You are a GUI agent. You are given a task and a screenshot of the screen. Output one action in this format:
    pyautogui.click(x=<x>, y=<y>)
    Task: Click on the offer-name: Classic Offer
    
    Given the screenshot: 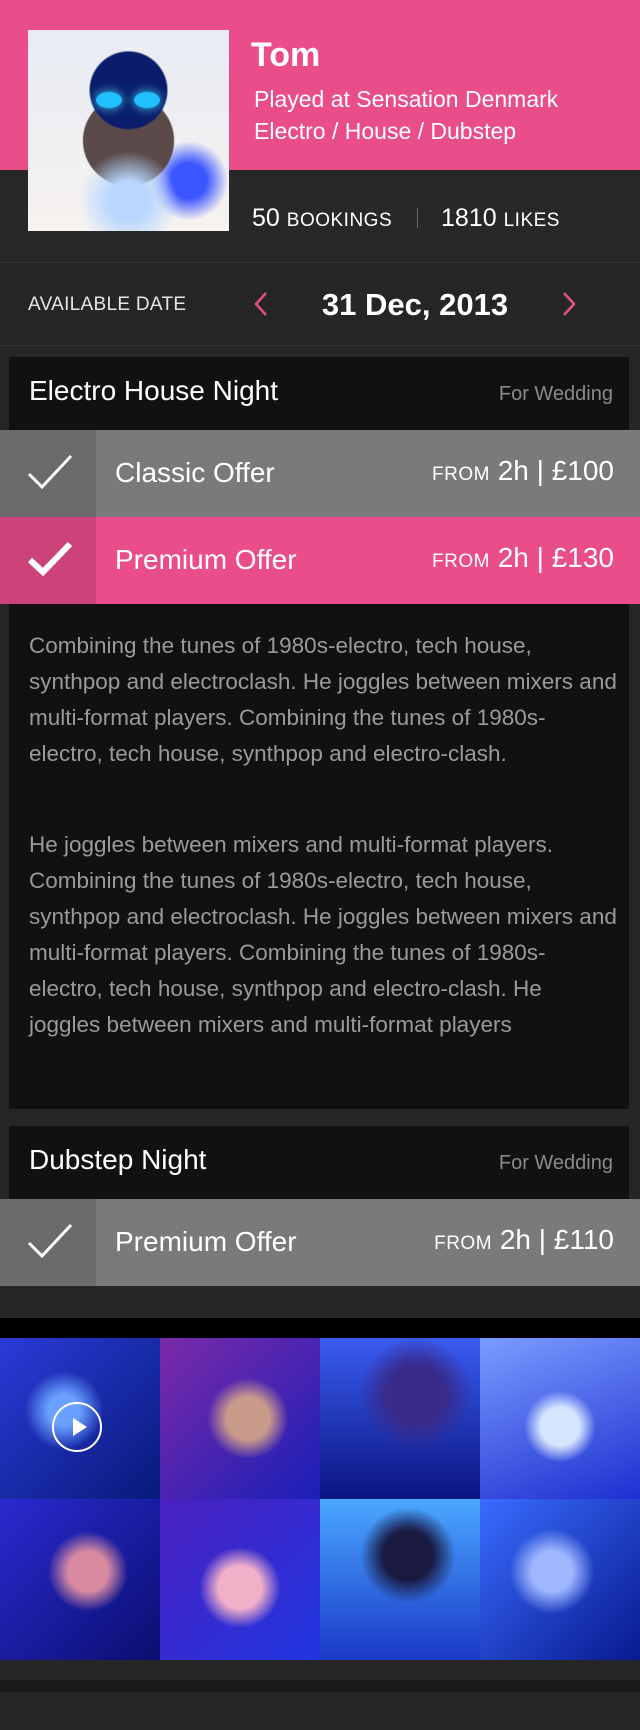 What is the action you would take?
    pyautogui.click(x=195, y=472)
    